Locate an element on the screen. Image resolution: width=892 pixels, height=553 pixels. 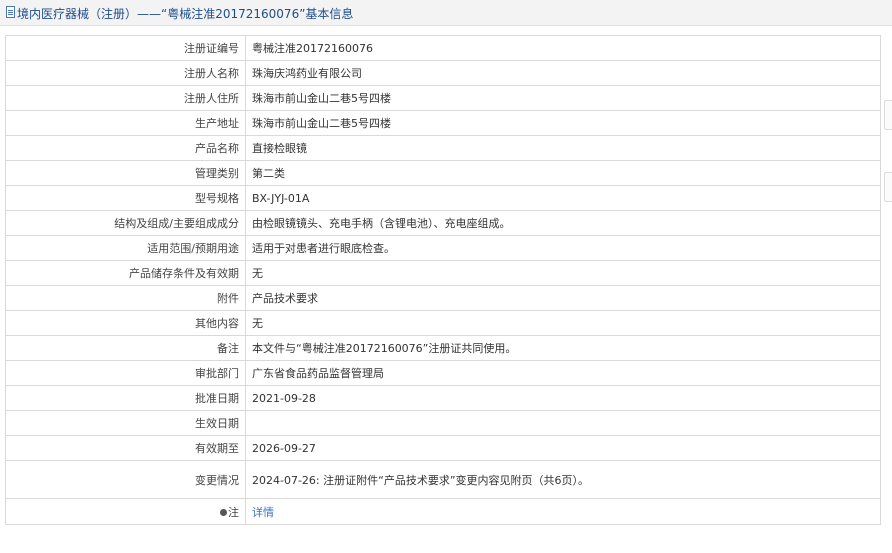
table-row: 其他内容无 is located at coordinates (443, 323).